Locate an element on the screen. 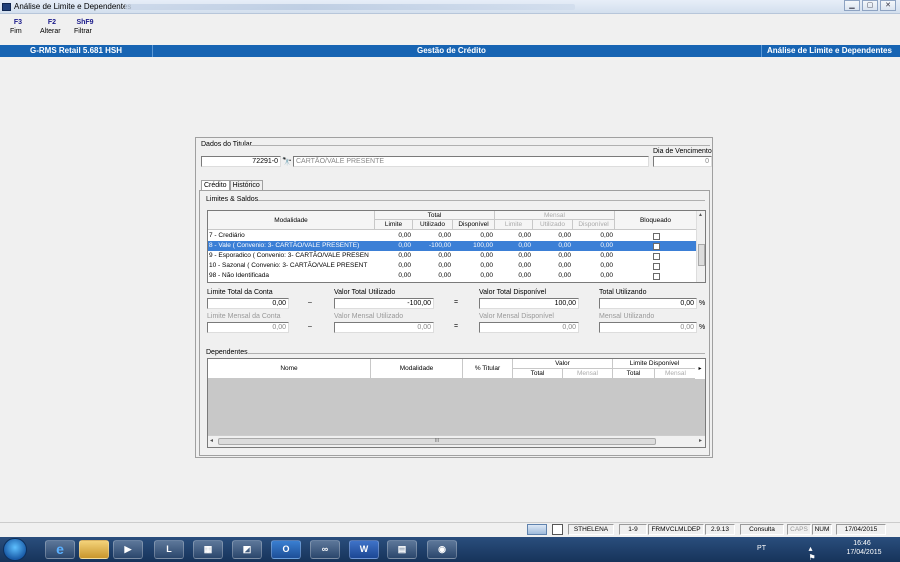 This screenshot has height=562, width=900. network-app-icon: ▦ is located at coordinates (208, 549).